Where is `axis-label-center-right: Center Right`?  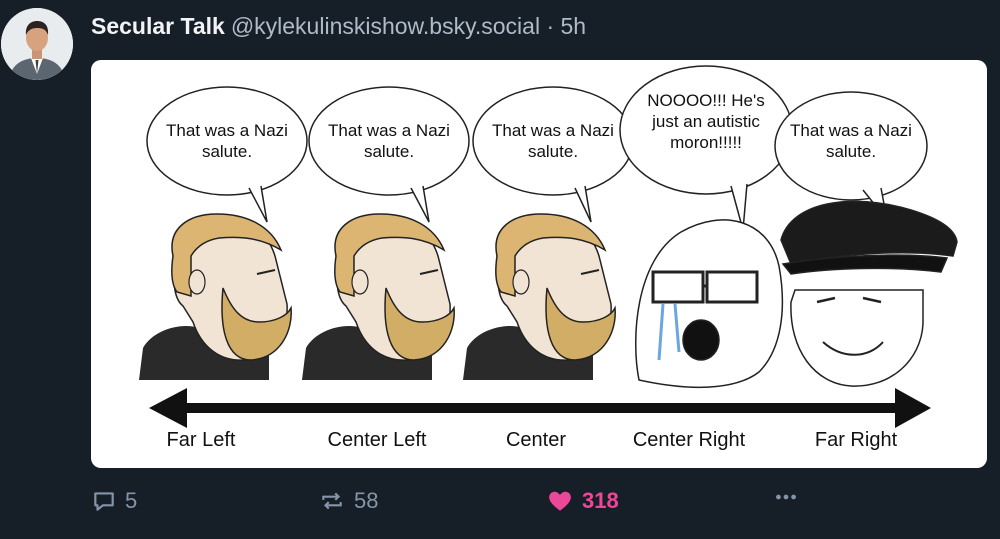
axis-label-center-right: Center Right is located at coordinates (689, 440).